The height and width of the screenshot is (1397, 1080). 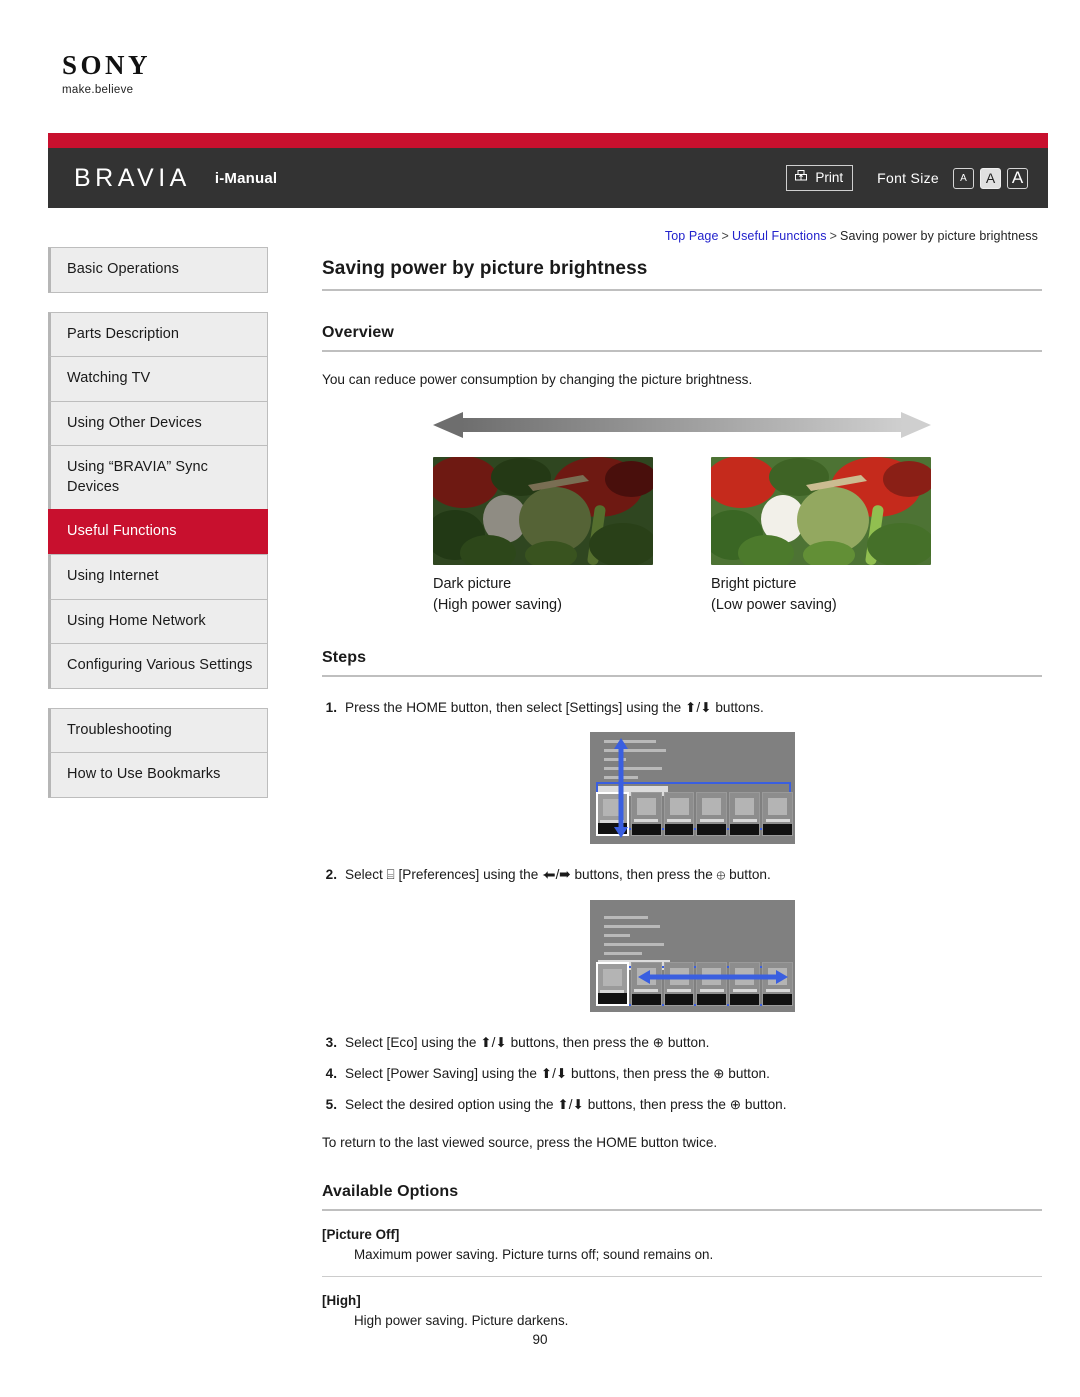 I want to click on step-1-number: 1., so click(x=331, y=708).